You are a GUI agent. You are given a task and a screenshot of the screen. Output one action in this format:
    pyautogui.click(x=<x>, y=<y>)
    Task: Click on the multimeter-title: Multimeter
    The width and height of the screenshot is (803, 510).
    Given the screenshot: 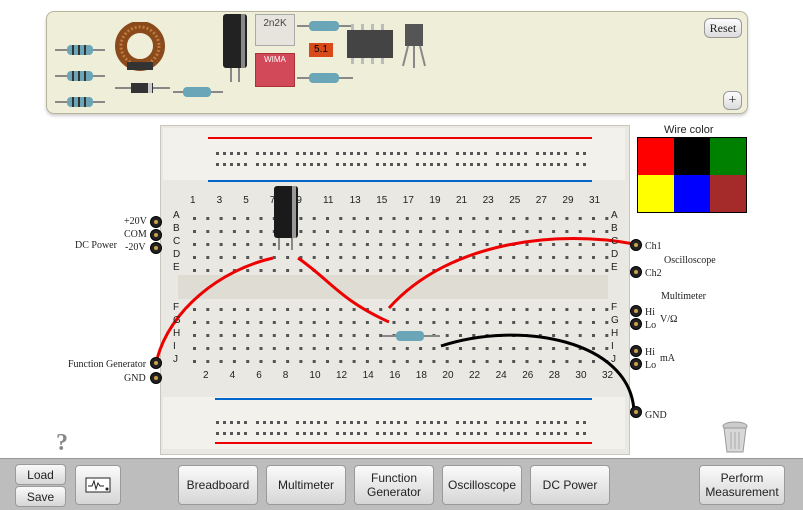 What is the action you would take?
    pyautogui.click(x=683, y=296)
    